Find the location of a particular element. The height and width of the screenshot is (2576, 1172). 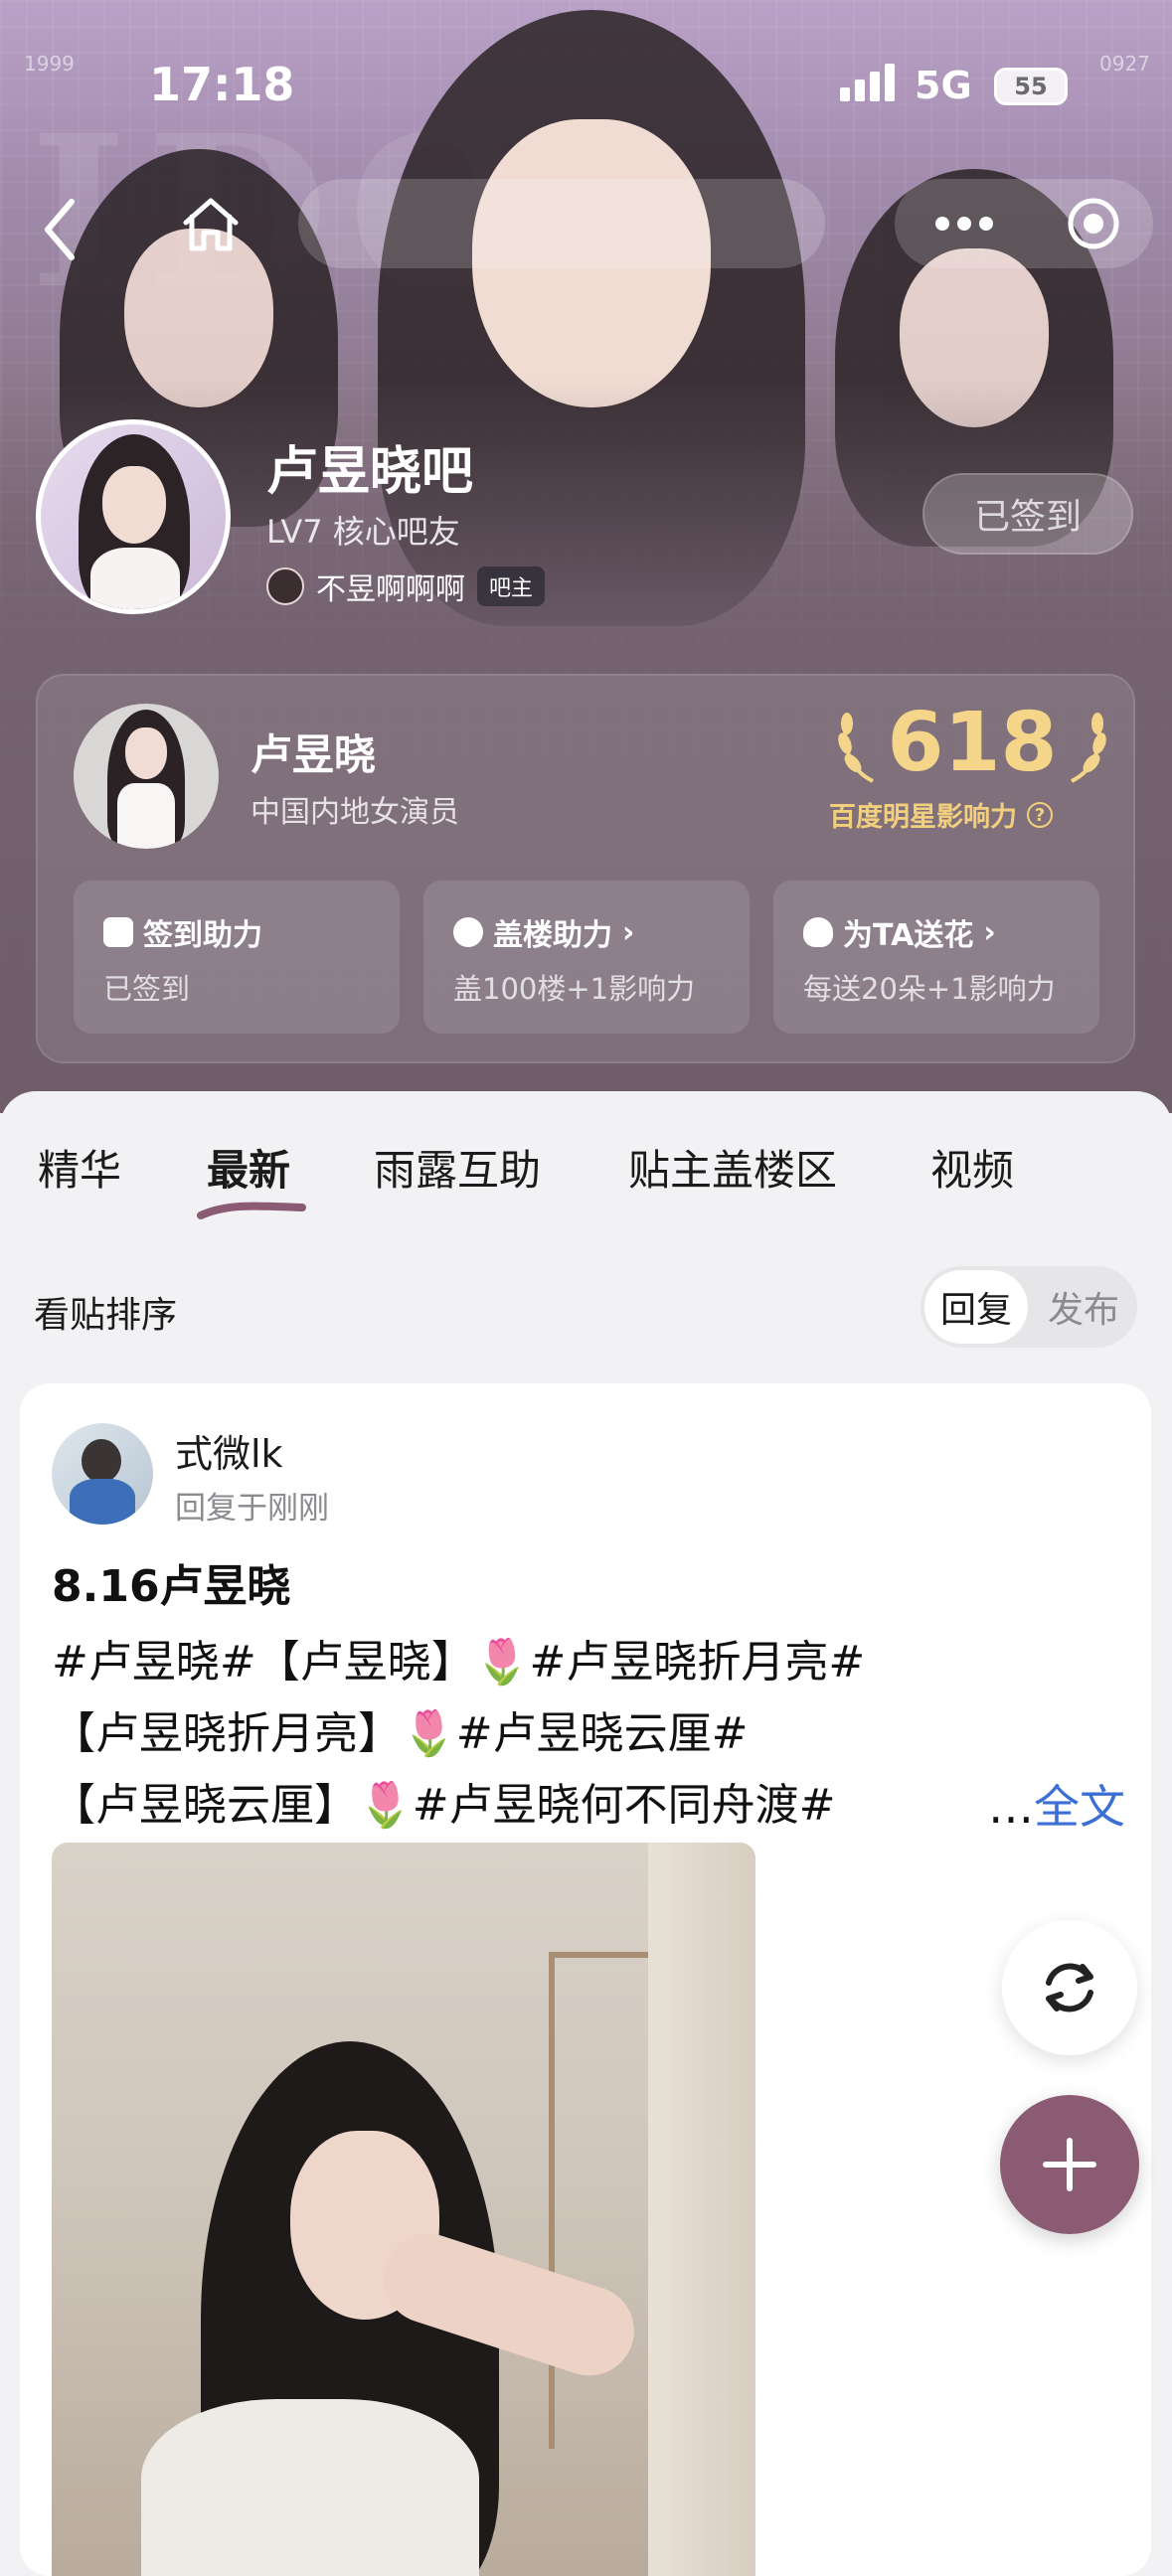

star-avatar-face is located at coordinates (146, 753).